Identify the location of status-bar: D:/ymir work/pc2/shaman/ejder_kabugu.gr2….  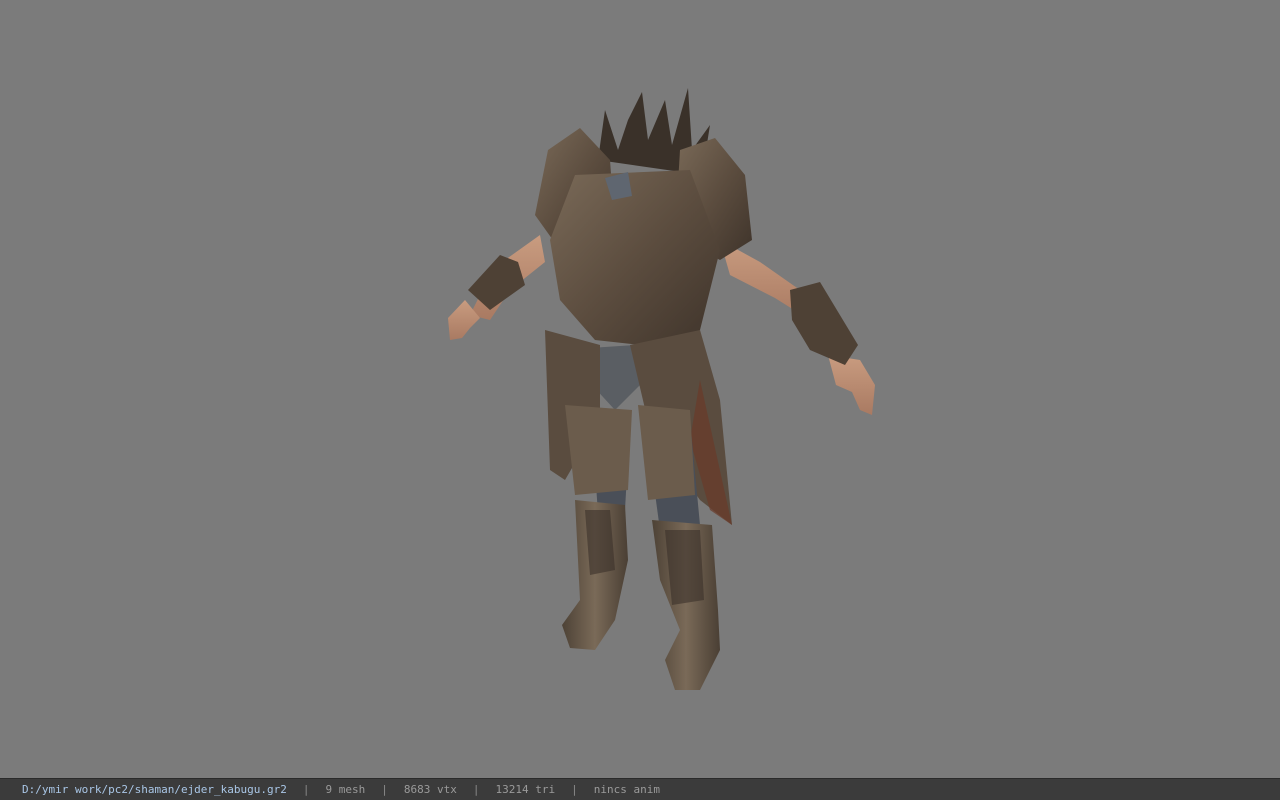
(640, 789).